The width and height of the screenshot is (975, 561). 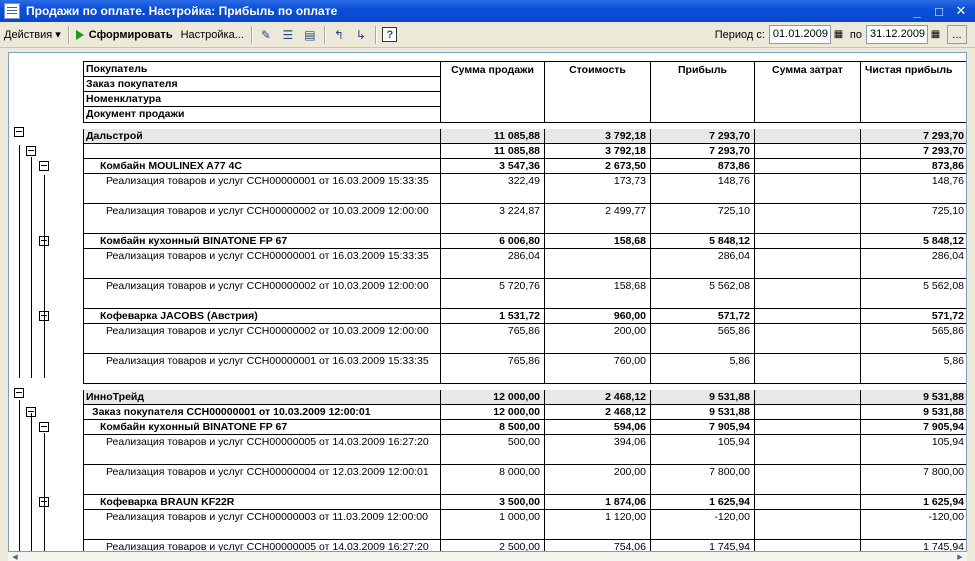 I want to click on cell-sales: 12 000,00, so click(x=493, y=397).